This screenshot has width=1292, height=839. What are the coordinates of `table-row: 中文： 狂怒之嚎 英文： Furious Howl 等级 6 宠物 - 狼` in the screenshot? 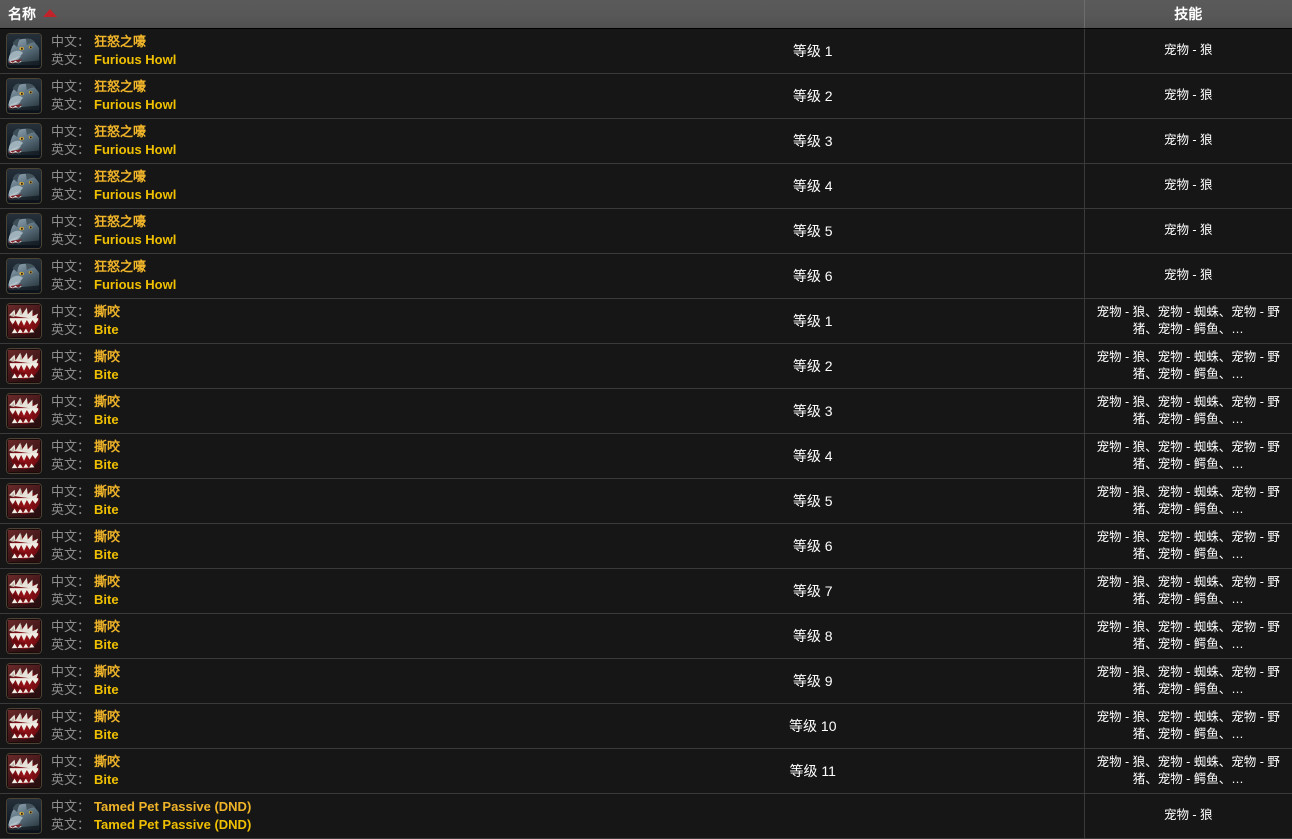 It's located at (646, 276).